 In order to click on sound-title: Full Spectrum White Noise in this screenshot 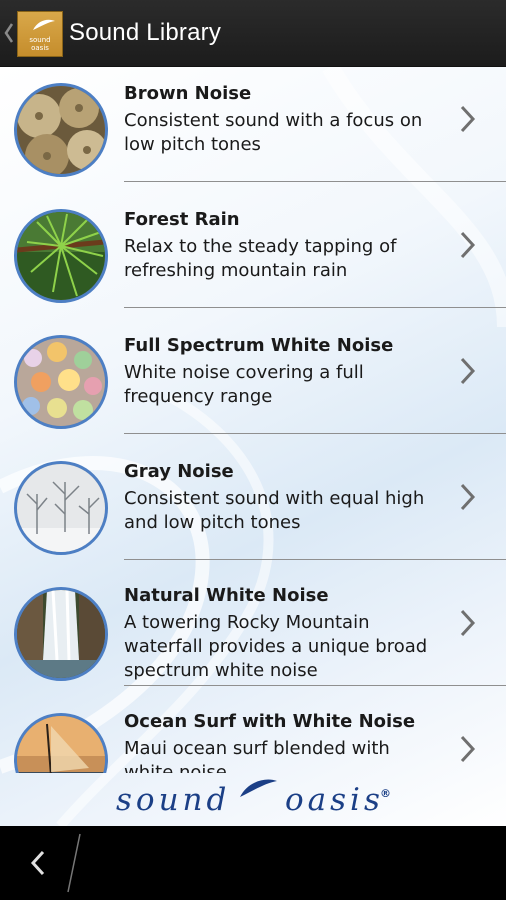, I will do `click(259, 345)`.